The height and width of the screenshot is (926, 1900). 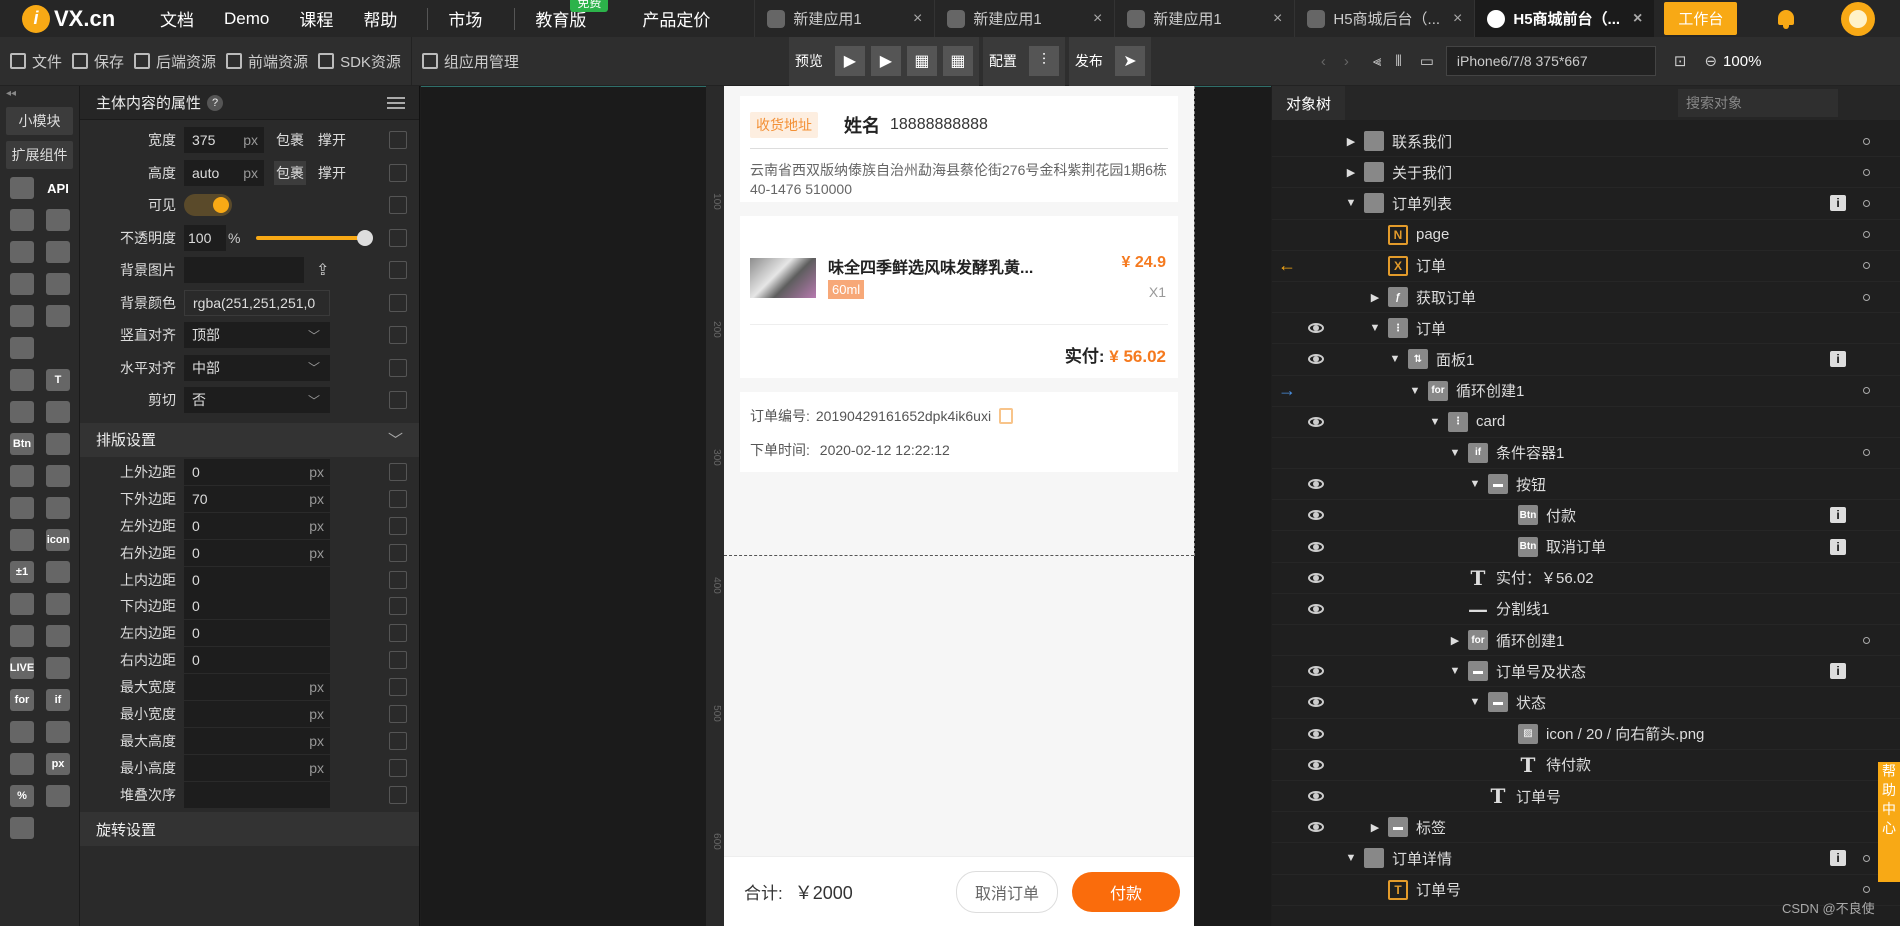 I want to click on tab-app-1: 新建应用1 ×, so click(x=844, y=18).